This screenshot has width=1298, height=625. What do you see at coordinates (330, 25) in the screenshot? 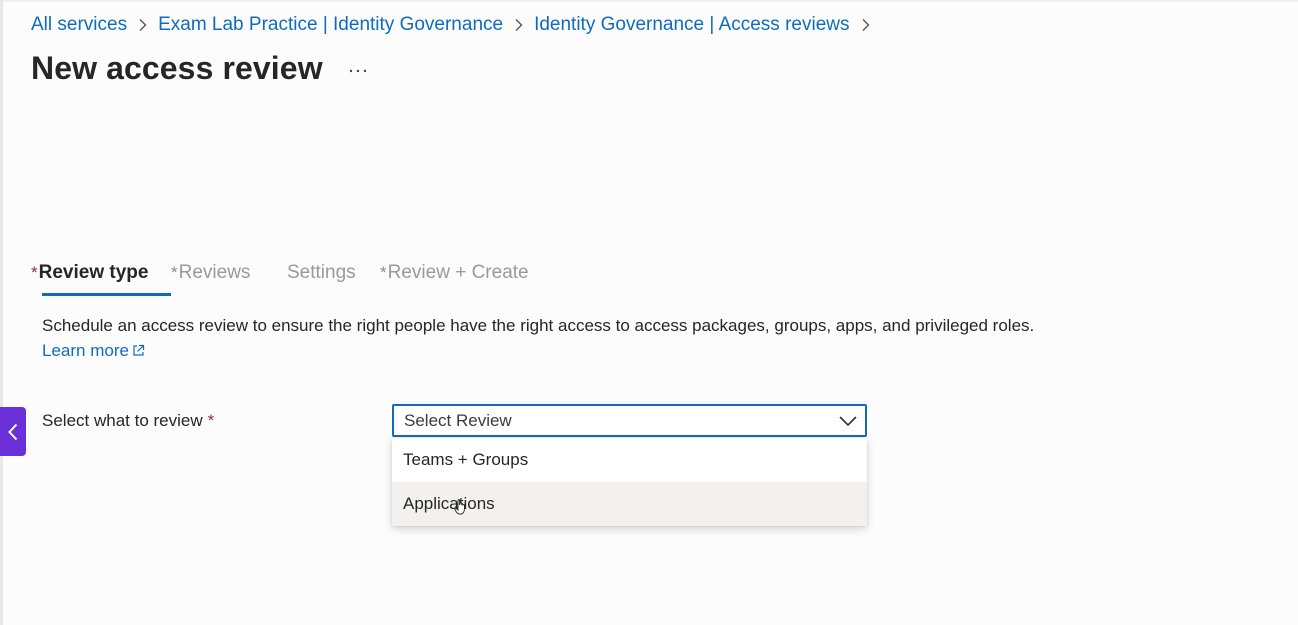
I see `breadcrumb-exam-lab: Exam Lab Practice | Identity Governance` at bounding box center [330, 25].